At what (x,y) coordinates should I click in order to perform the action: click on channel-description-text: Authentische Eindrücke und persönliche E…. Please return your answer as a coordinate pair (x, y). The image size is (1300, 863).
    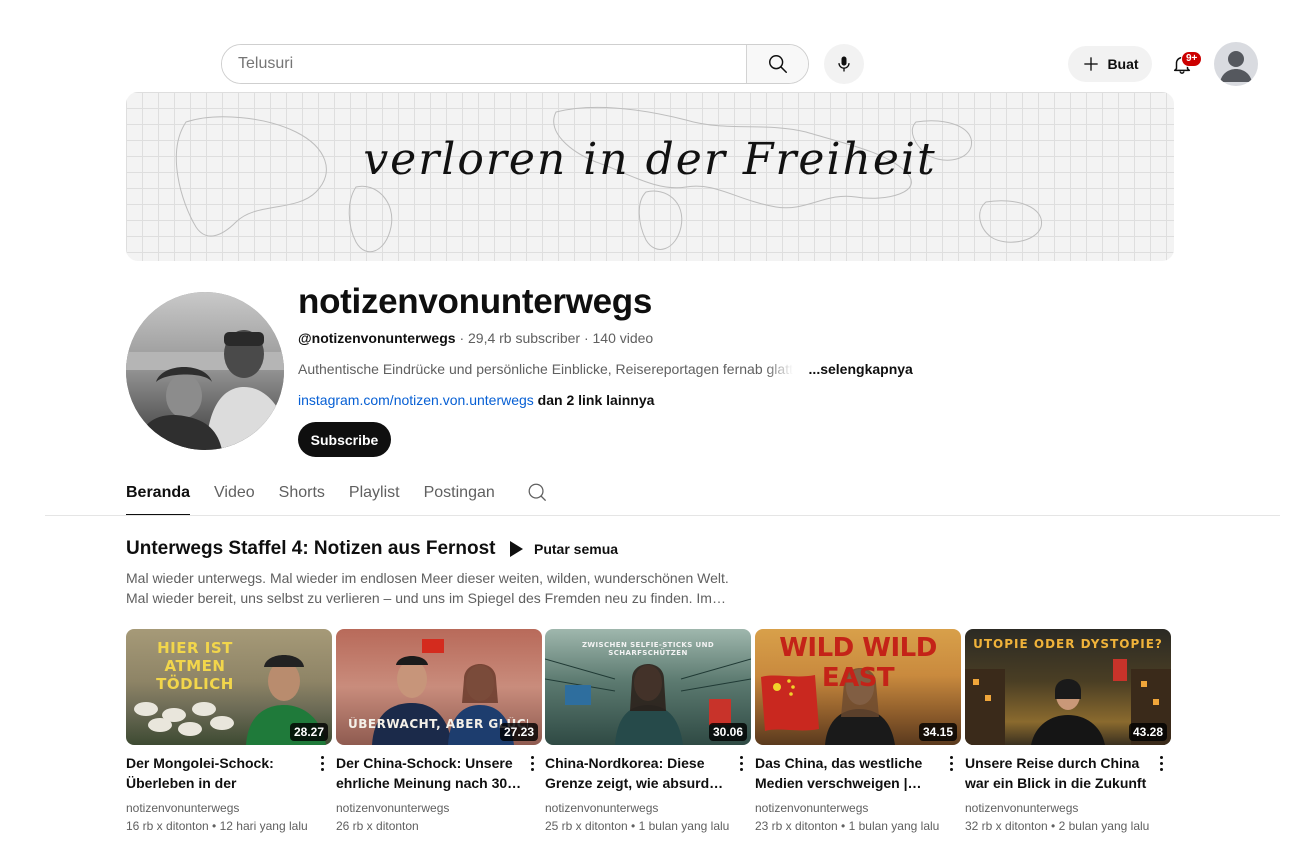
    Looking at the image, I should click on (532, 369).